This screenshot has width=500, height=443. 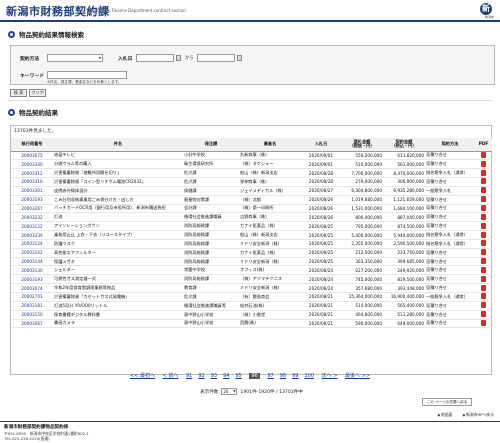 I want to click on row-contract-amount: 5,940,000,000, so click(x=404, y=235).